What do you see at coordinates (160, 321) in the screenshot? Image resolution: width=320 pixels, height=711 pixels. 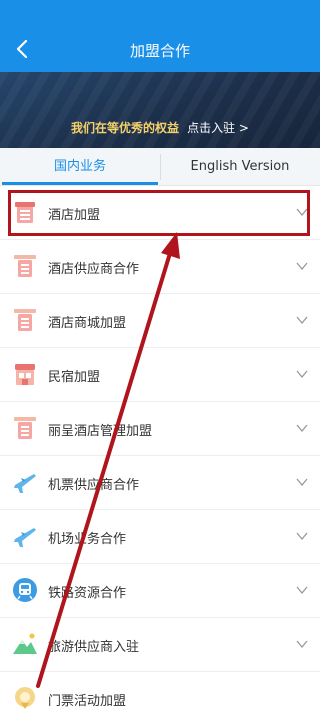 I see `list-item: 酒店商城加盟` at bounding box center [160, 321].